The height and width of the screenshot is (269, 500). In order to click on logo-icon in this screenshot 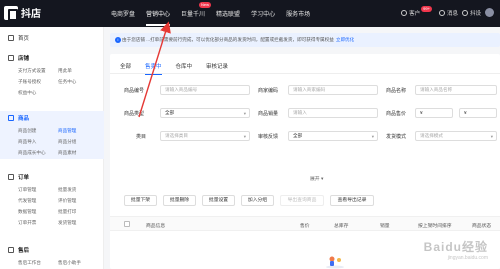, I will do `click(11, 13)`.